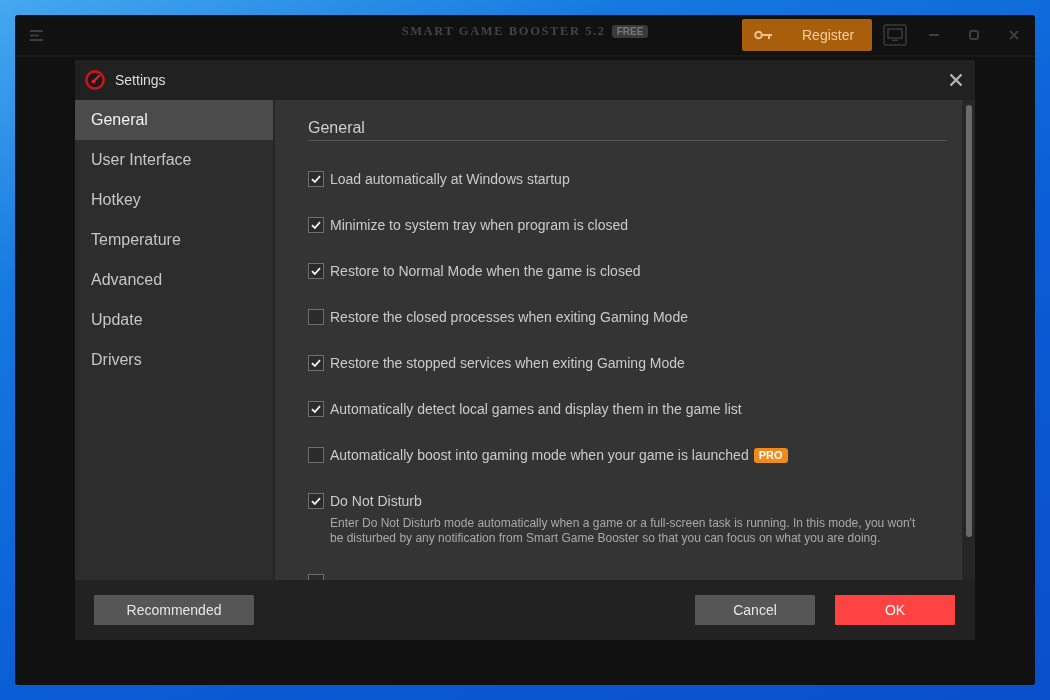 This screenshot has width=1050, height=700. I want to click on dialog-button: Cancel, so click(755, 610).